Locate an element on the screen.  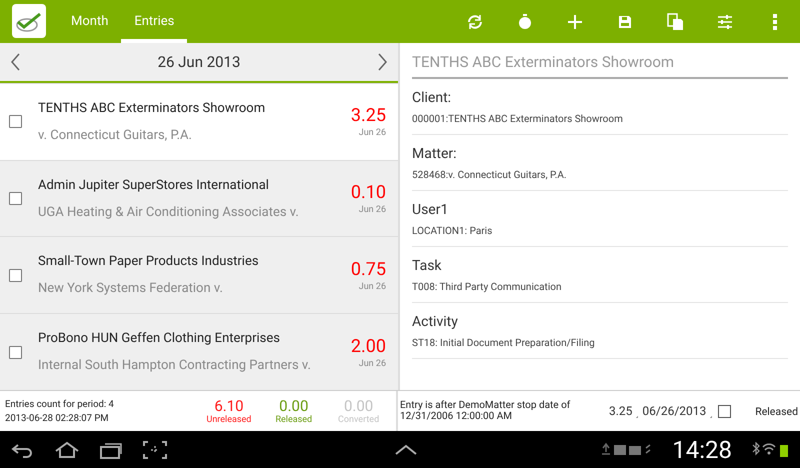
total-label: Unreleased is located at coordinates (229, 420).